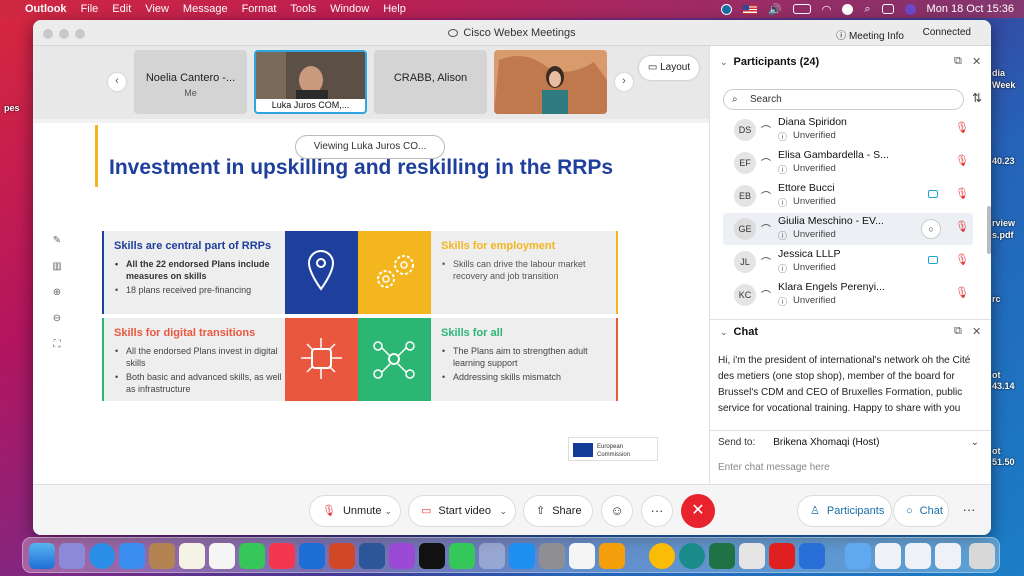  What do you see at coordinates (372, 556) in the screenshot?
I see `word-icon` at bounding box center [372, 556].